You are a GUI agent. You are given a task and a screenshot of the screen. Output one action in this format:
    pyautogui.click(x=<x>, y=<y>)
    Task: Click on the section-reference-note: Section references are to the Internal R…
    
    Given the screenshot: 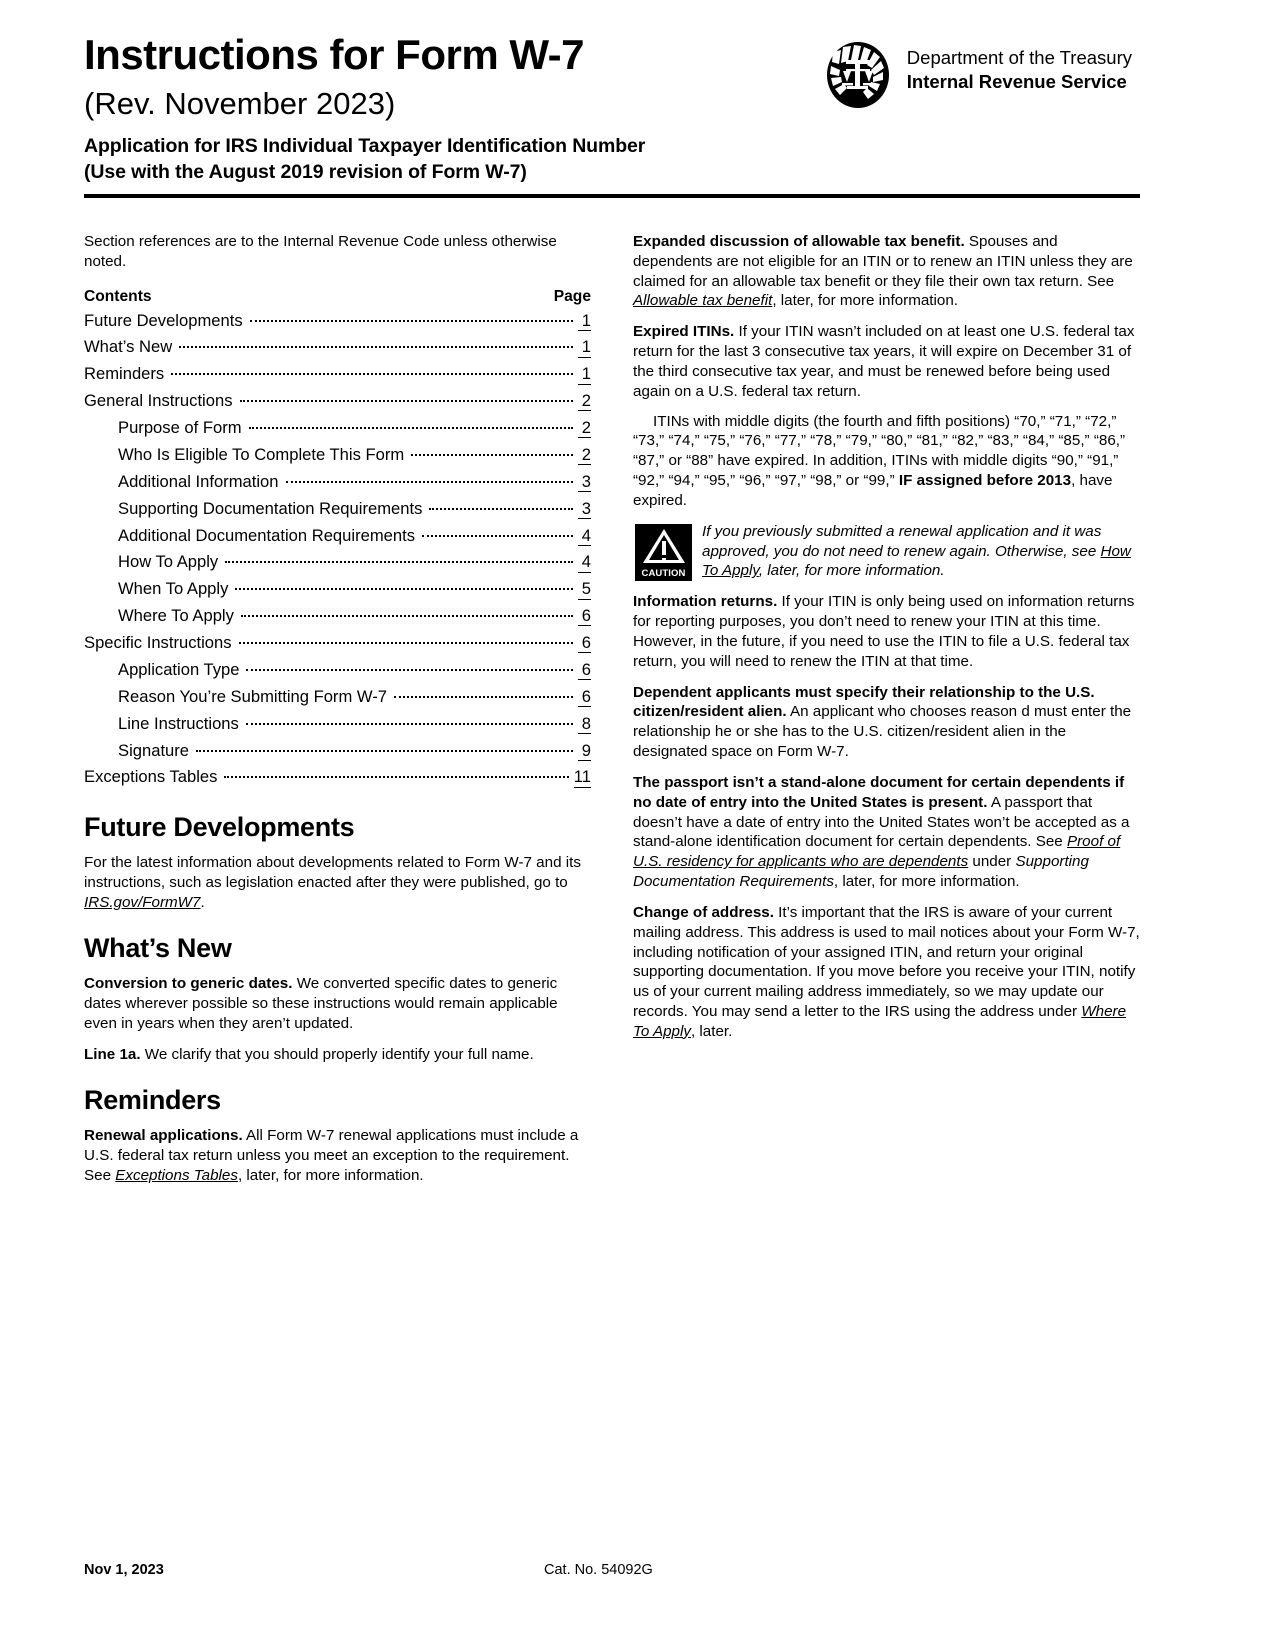 What is the action you would take?
    pyautogui.click(x=320, y=251)
    